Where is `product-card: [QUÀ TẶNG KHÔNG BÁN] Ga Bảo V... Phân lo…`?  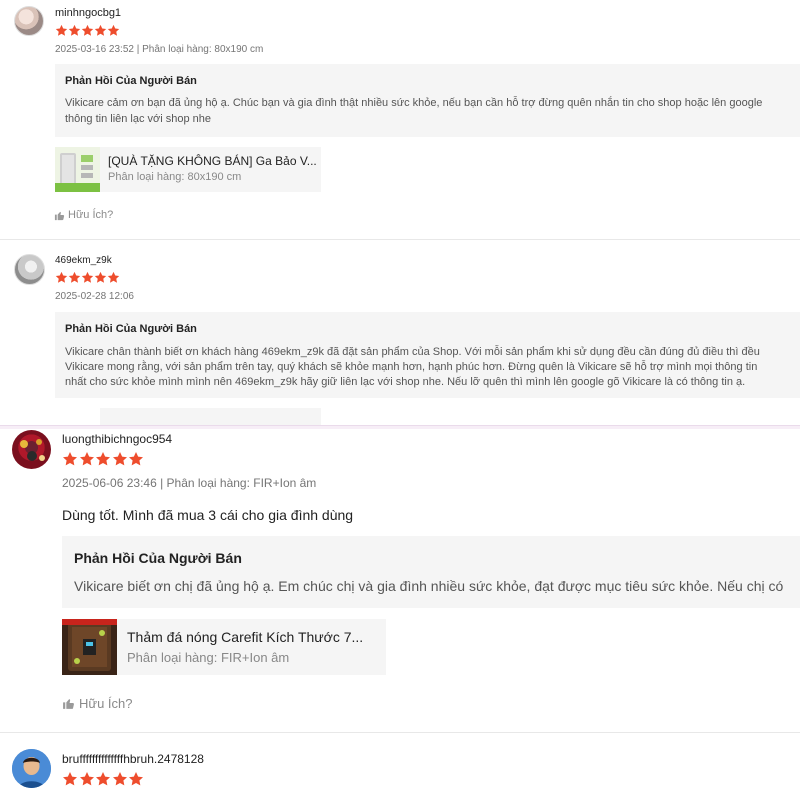 product-card: [QUÀ TẶNG KHÔNG BÁN] Ga Bảo V... Phân lo… is located at coordinates (188, 169).